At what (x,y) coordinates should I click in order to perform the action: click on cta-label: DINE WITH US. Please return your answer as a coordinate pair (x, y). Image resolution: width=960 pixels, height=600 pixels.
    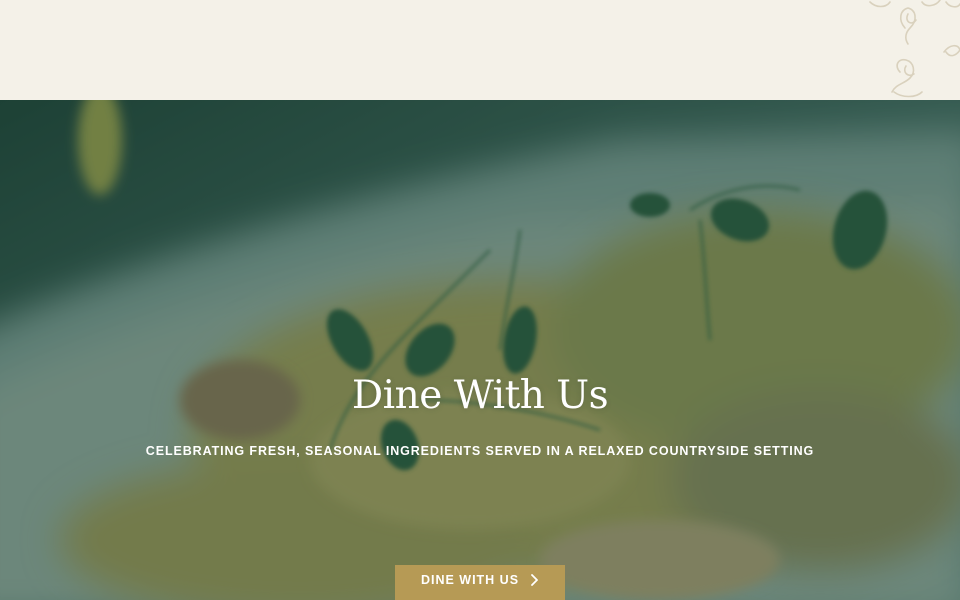
    Looking at the image, I should click on (470, 580).